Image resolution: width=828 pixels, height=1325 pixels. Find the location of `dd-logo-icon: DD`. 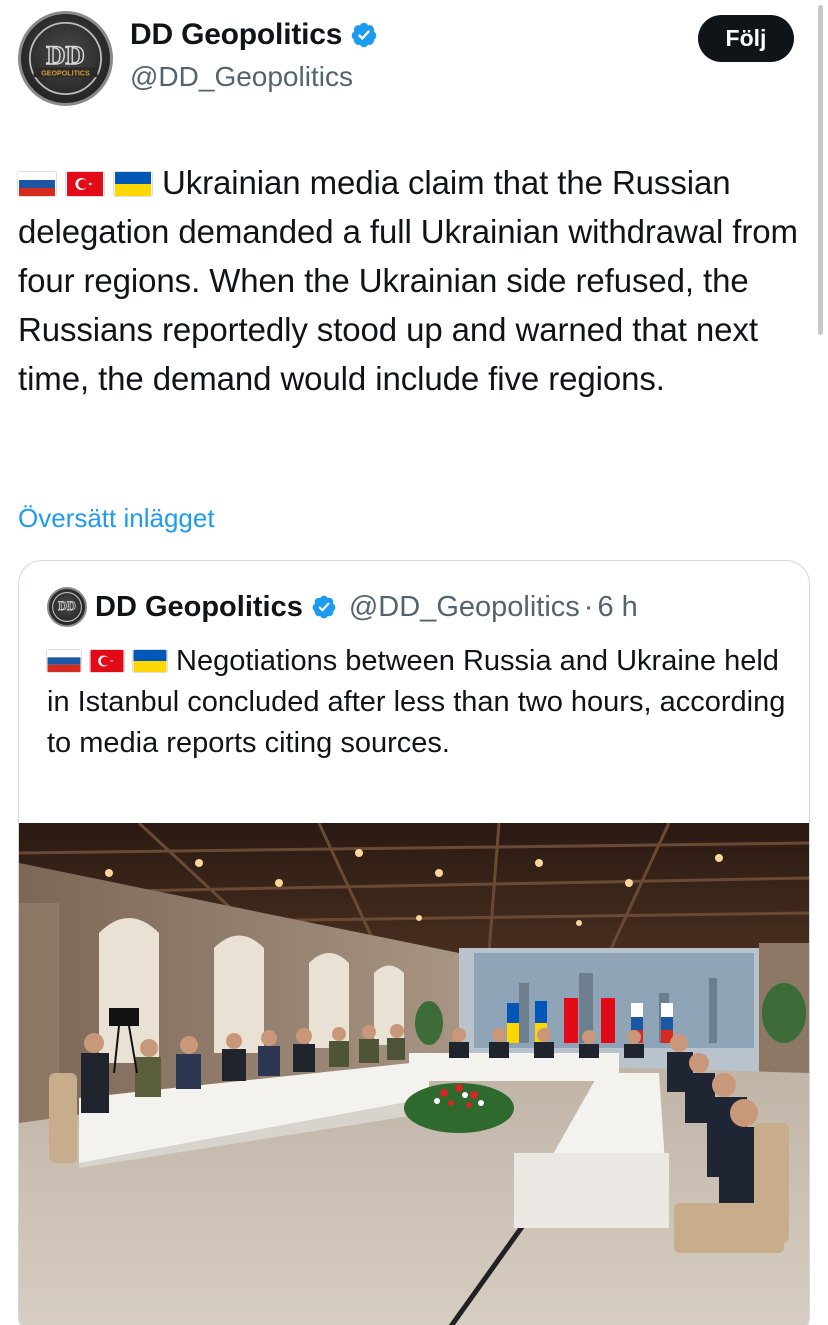

dd-logo-icon: DD is located at coordinates (67, 607).